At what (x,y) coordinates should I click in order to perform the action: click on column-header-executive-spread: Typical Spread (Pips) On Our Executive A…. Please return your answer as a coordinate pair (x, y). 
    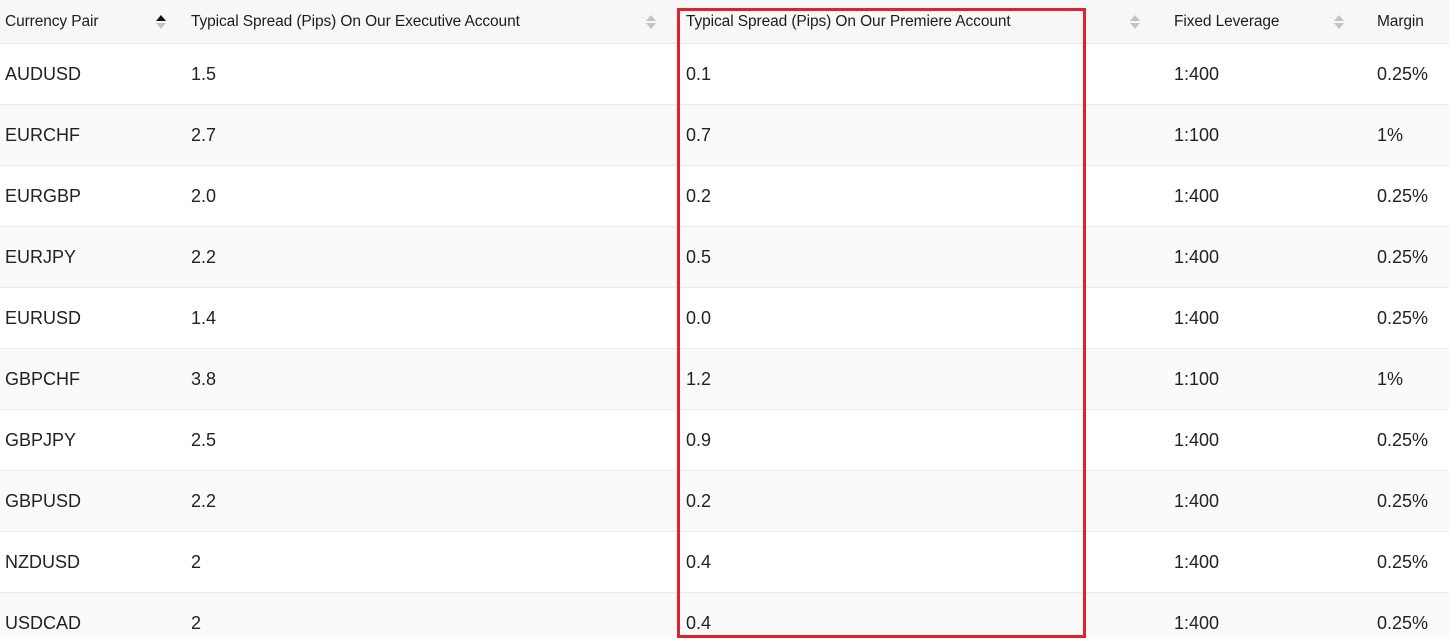
    Looking at the image, I should click on (429, 21).